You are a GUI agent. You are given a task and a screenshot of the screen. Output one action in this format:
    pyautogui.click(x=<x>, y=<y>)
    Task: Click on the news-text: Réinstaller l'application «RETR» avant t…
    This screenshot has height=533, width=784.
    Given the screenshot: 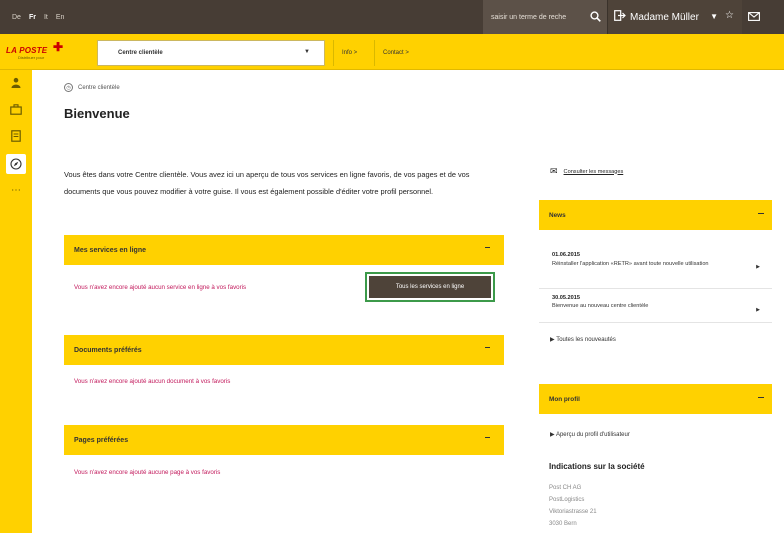 What is the action you would take?
    pyautogui.click(x=630, y=264)
    